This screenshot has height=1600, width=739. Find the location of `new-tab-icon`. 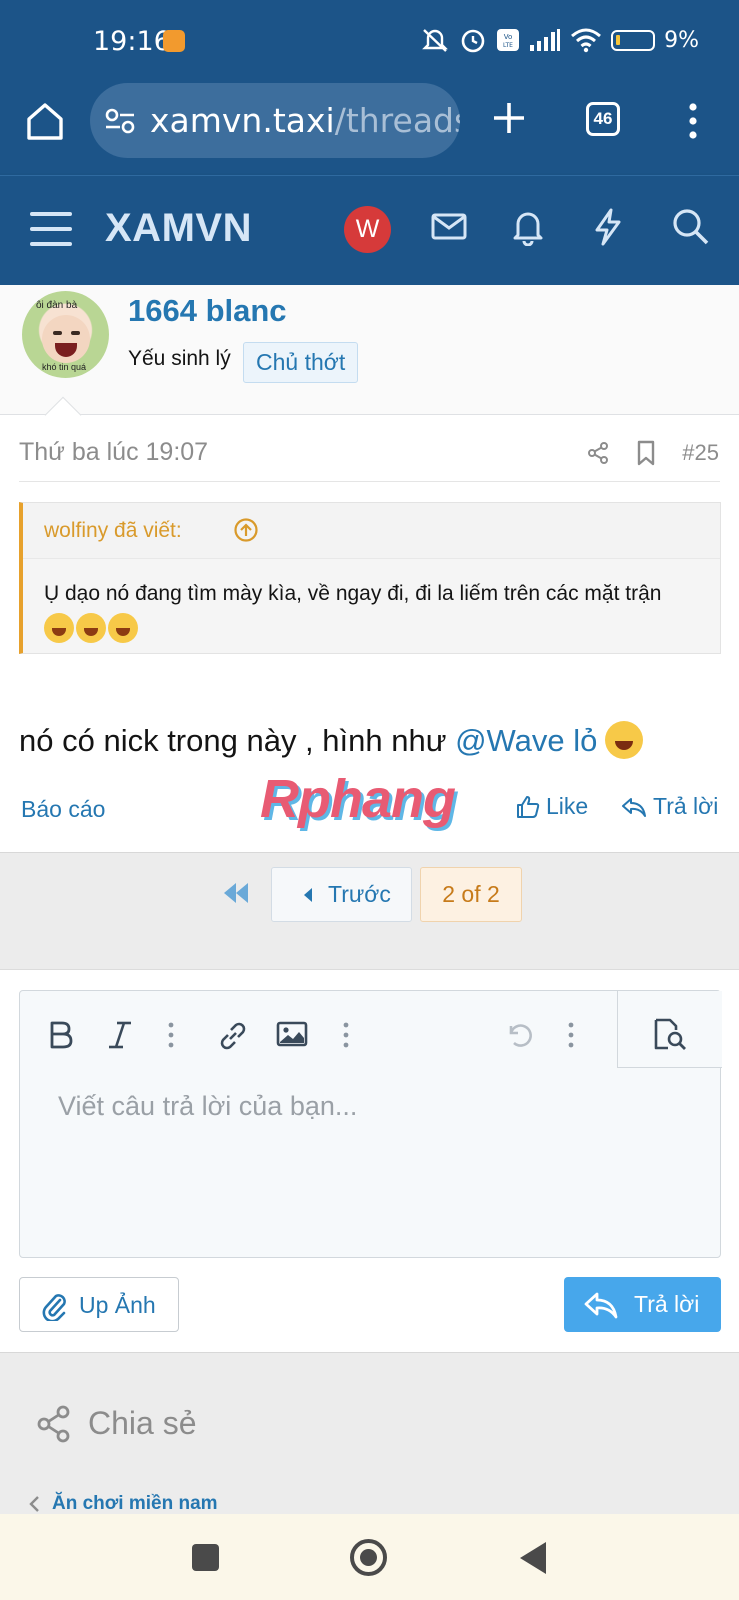

new-tab-icon is located at coordinates (509, 118).